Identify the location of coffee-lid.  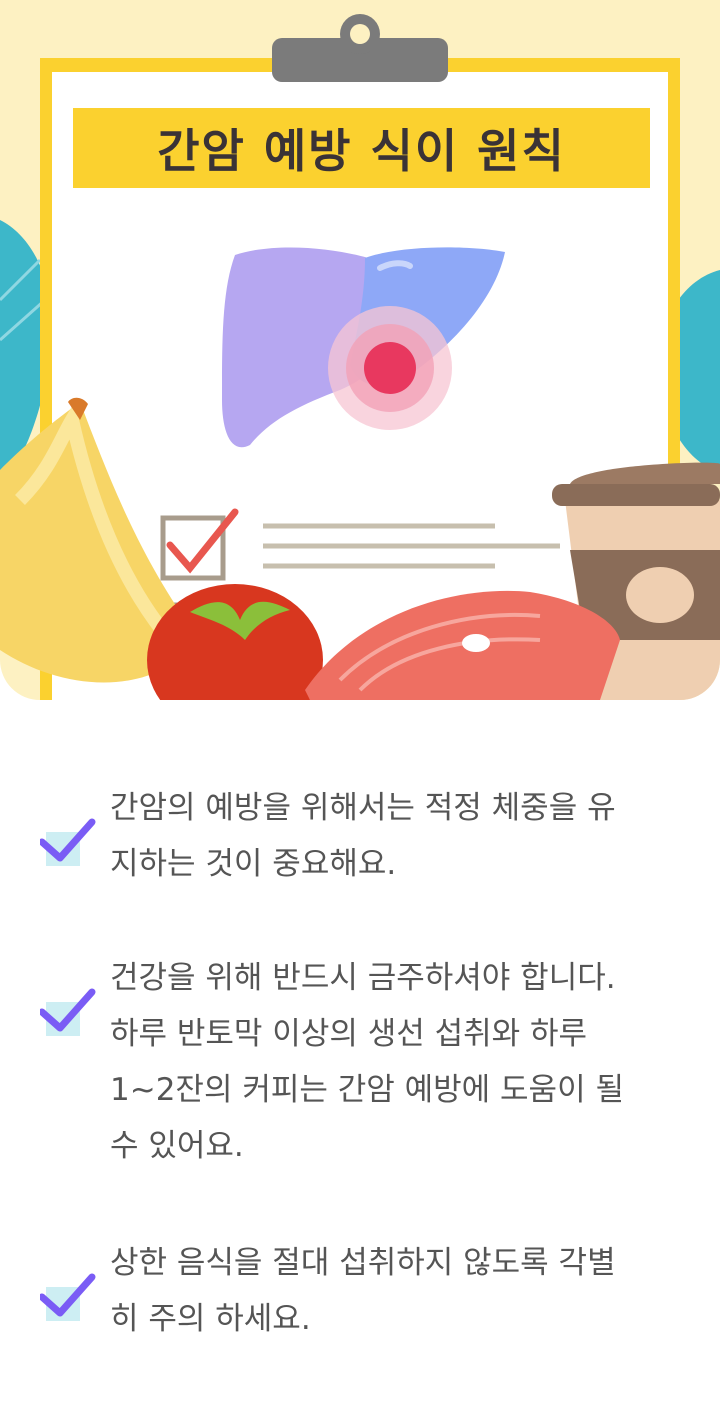
(636, 495).